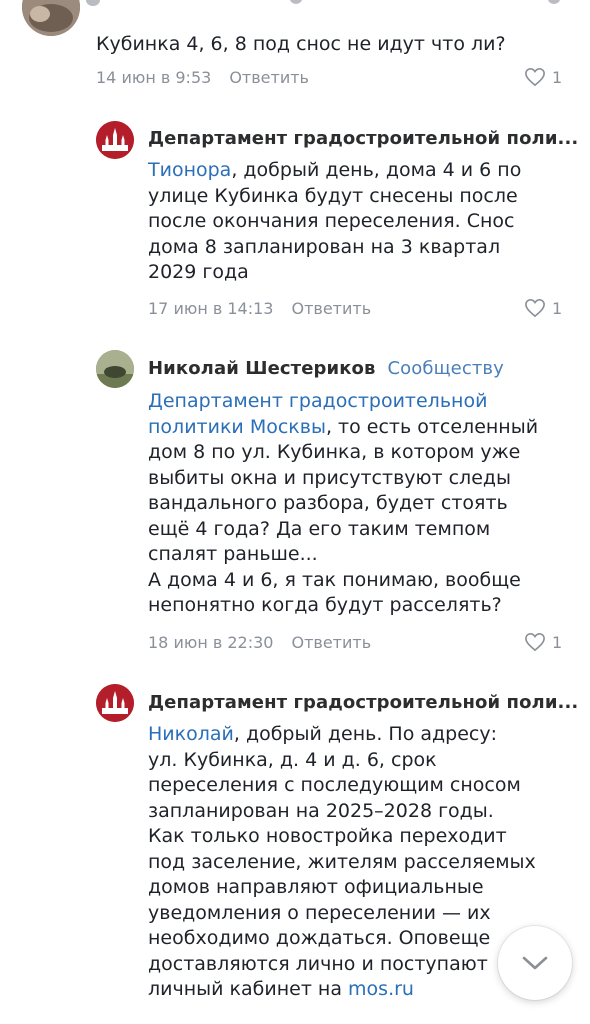 The height and width of the screenshot is (1024, 590). I want to click on comment-date: 14 июн в 9:53, so click(154, 77).